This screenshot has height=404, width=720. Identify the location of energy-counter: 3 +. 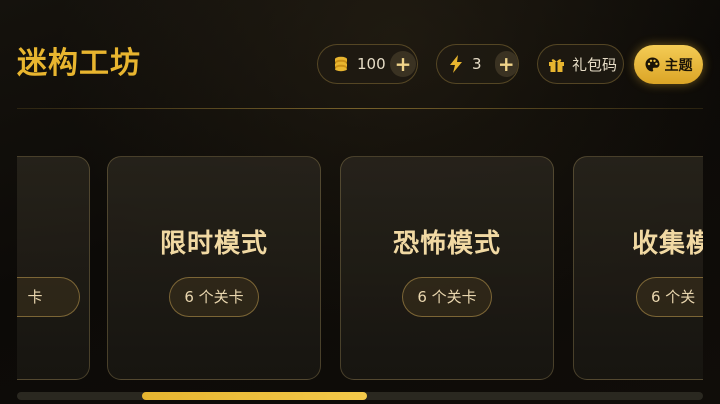
(477, 64).